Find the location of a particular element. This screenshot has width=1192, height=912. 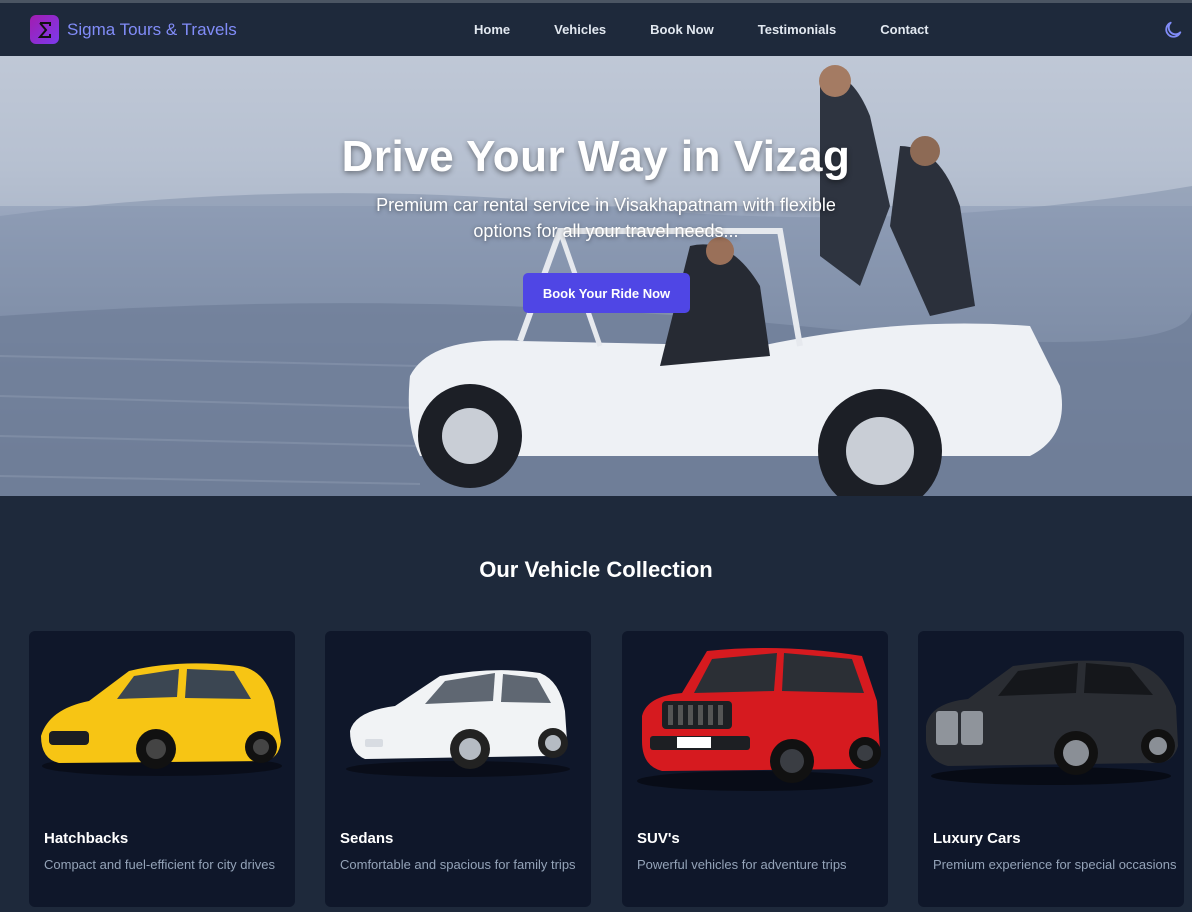

book-ride-button: Book Your Ride Now is located at coordinates (606, 293).